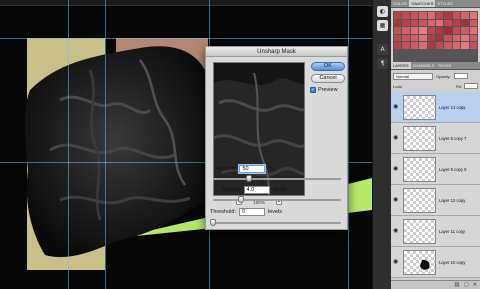  What do you see at coordinates (382, 63) in the screenshot?
I see `paragraph-panel-icon: ¶` at bounding box center [382, 63].